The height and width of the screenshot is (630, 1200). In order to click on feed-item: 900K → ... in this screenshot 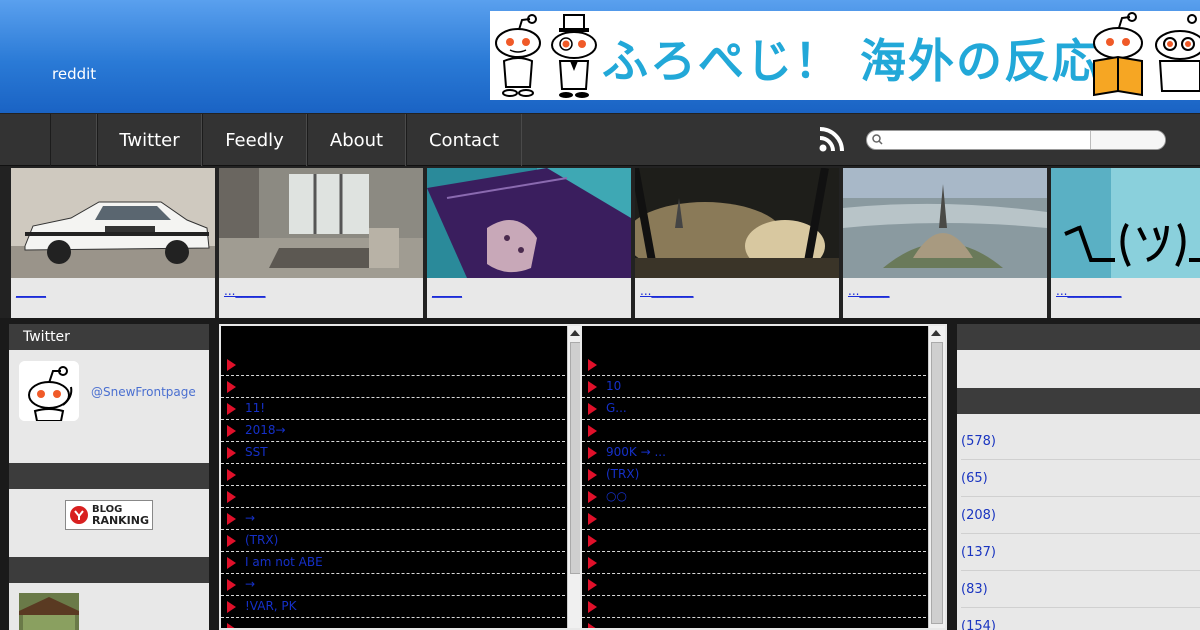, I will do `click(754, 453)`.